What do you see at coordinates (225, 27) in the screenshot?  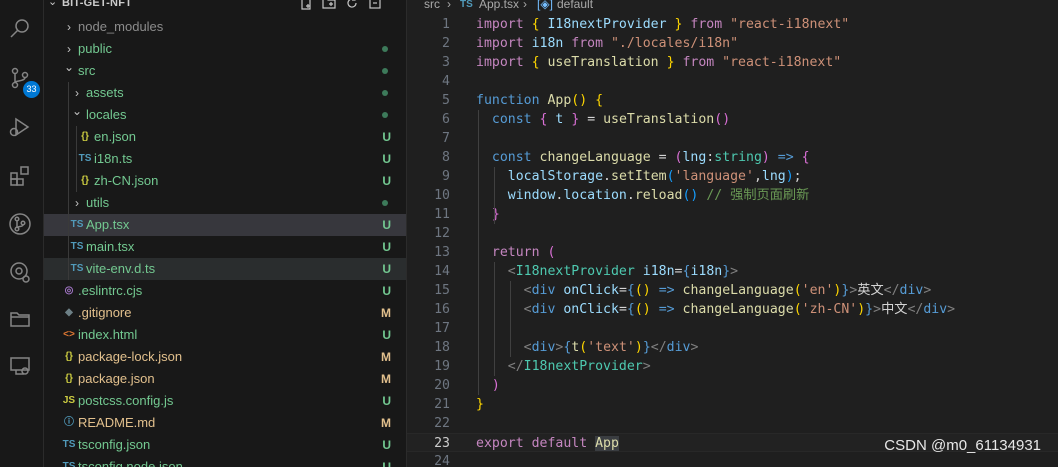 I see `tree-folder: › node_modules` at bounding box center [225, 27].